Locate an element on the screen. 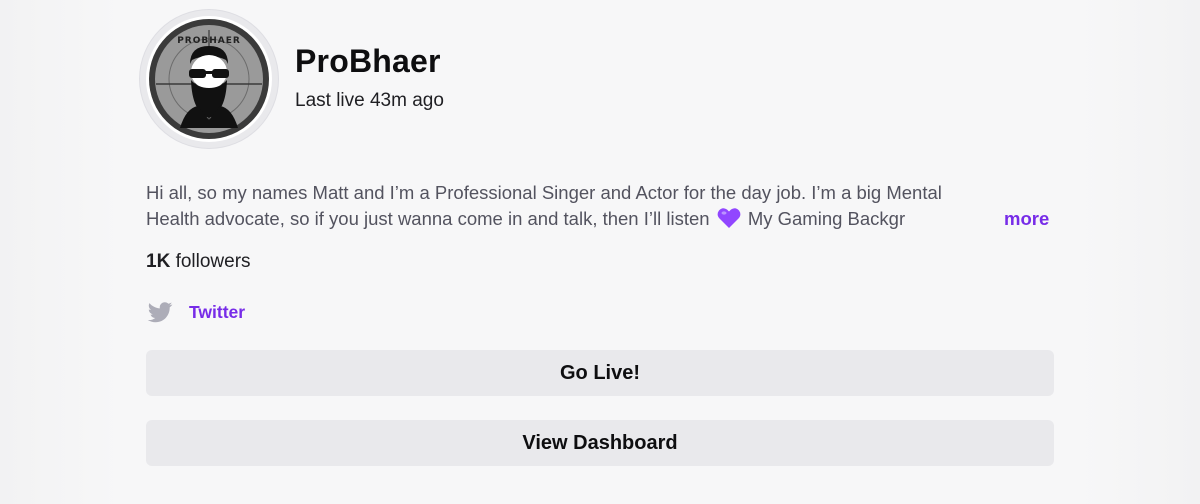  go-live-button: Go Live! is located at coordinates (600, 373).